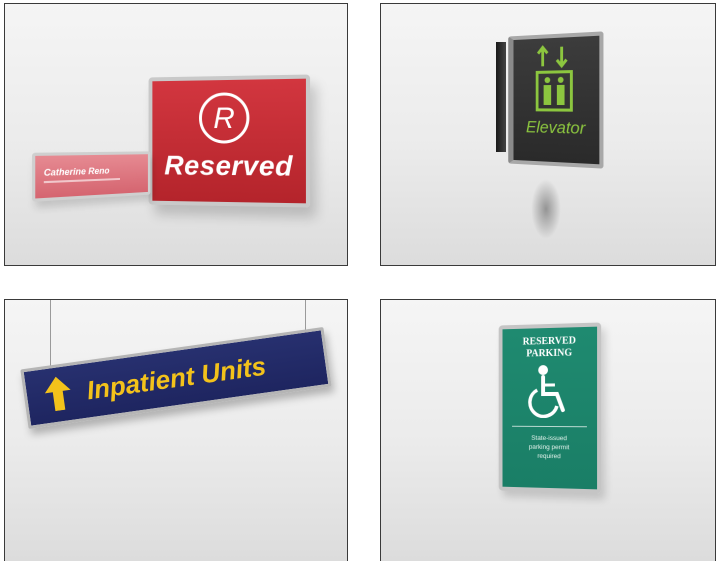 The height and width of the screenshot is (561, 720). I want to click on reserved-sign: R Reserved, so click(229, 141).